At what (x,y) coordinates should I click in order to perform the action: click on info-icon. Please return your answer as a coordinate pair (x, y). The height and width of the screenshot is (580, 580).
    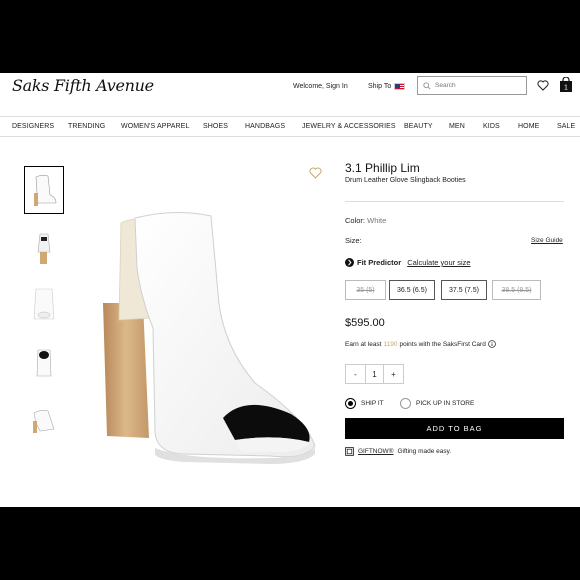
    Looking at the image, I should click on (492, 344).